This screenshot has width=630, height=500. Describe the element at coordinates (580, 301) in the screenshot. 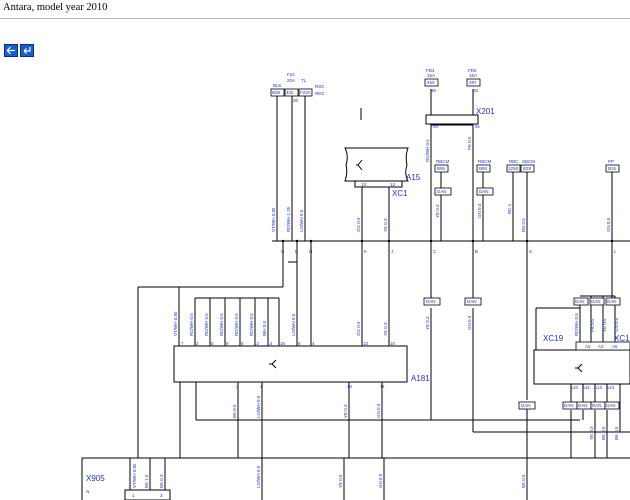

I see `dan-label-5: DAN` at that location.